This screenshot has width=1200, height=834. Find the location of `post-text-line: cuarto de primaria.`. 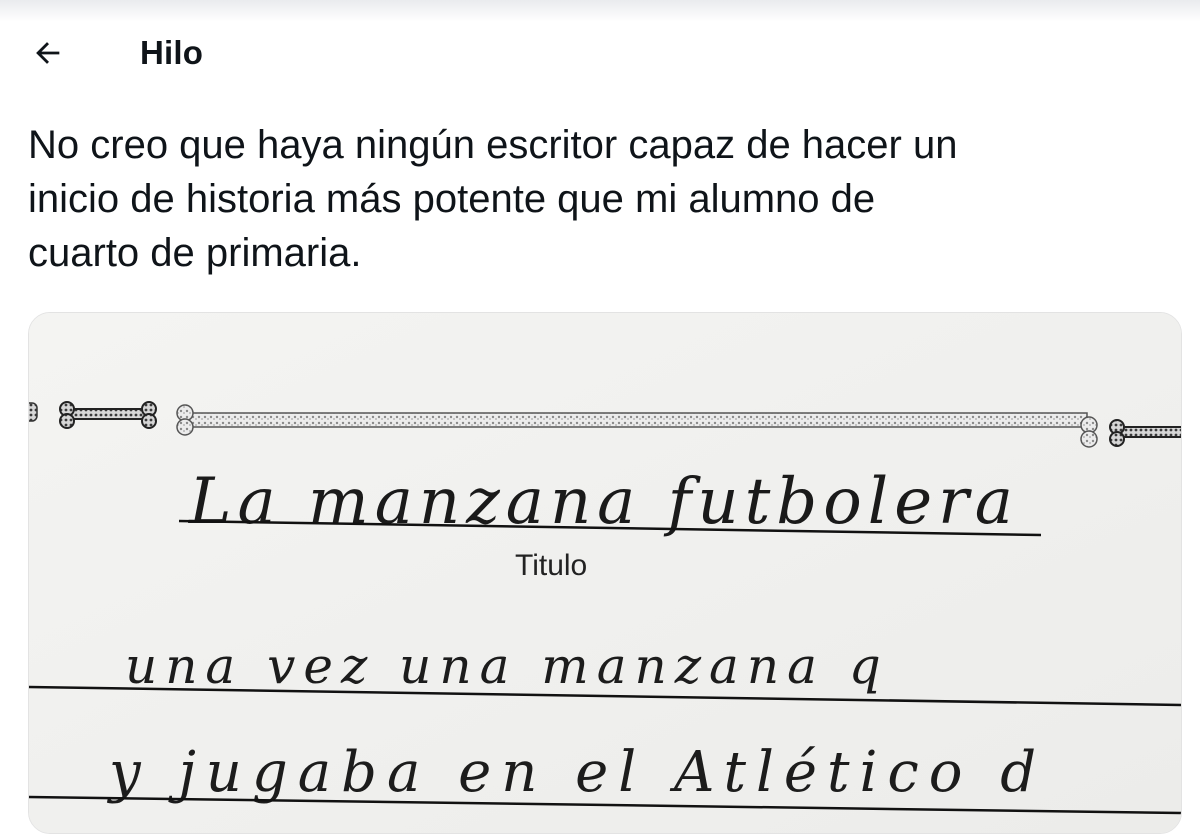

post-text-line: cuarto de primaria. is located at coordinates (195, 253).